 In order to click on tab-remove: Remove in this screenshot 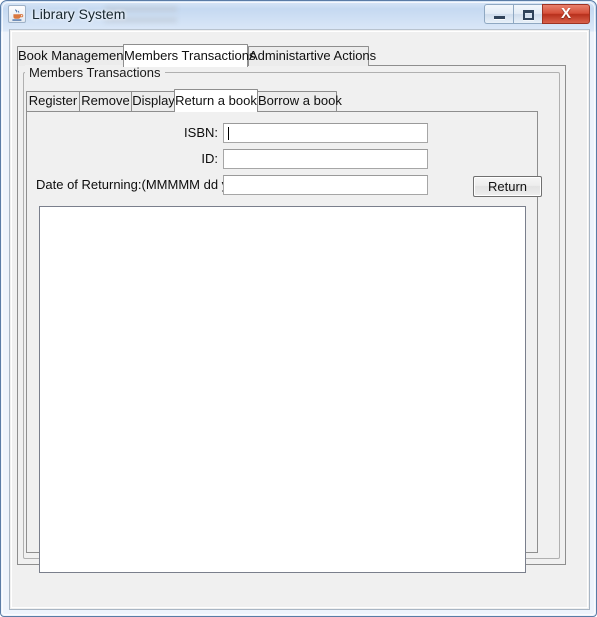, I will do `click(105, 101)`.